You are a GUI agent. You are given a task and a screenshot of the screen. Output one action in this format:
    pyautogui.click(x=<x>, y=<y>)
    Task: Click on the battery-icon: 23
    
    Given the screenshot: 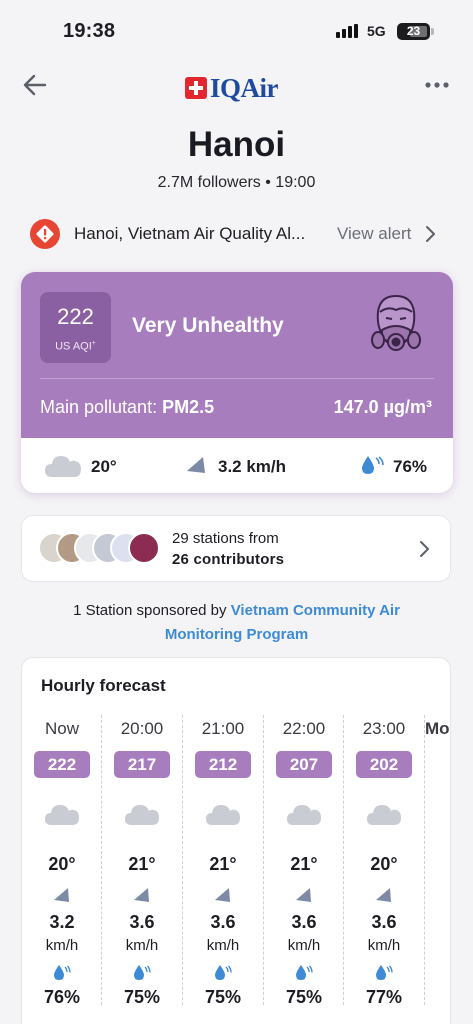 What is the action you would take?
    pyautogui.click(x=415, y=31)
    